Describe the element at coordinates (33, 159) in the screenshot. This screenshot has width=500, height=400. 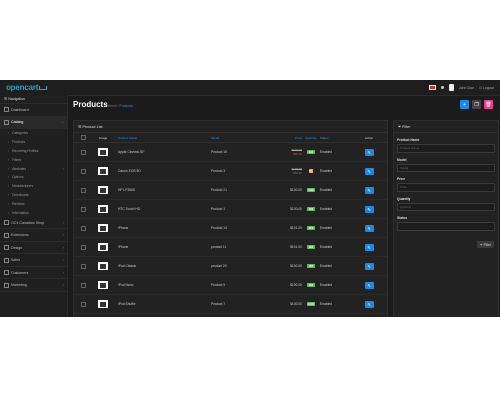
I see `sidebar-sub-filters: › Filters` at that location.